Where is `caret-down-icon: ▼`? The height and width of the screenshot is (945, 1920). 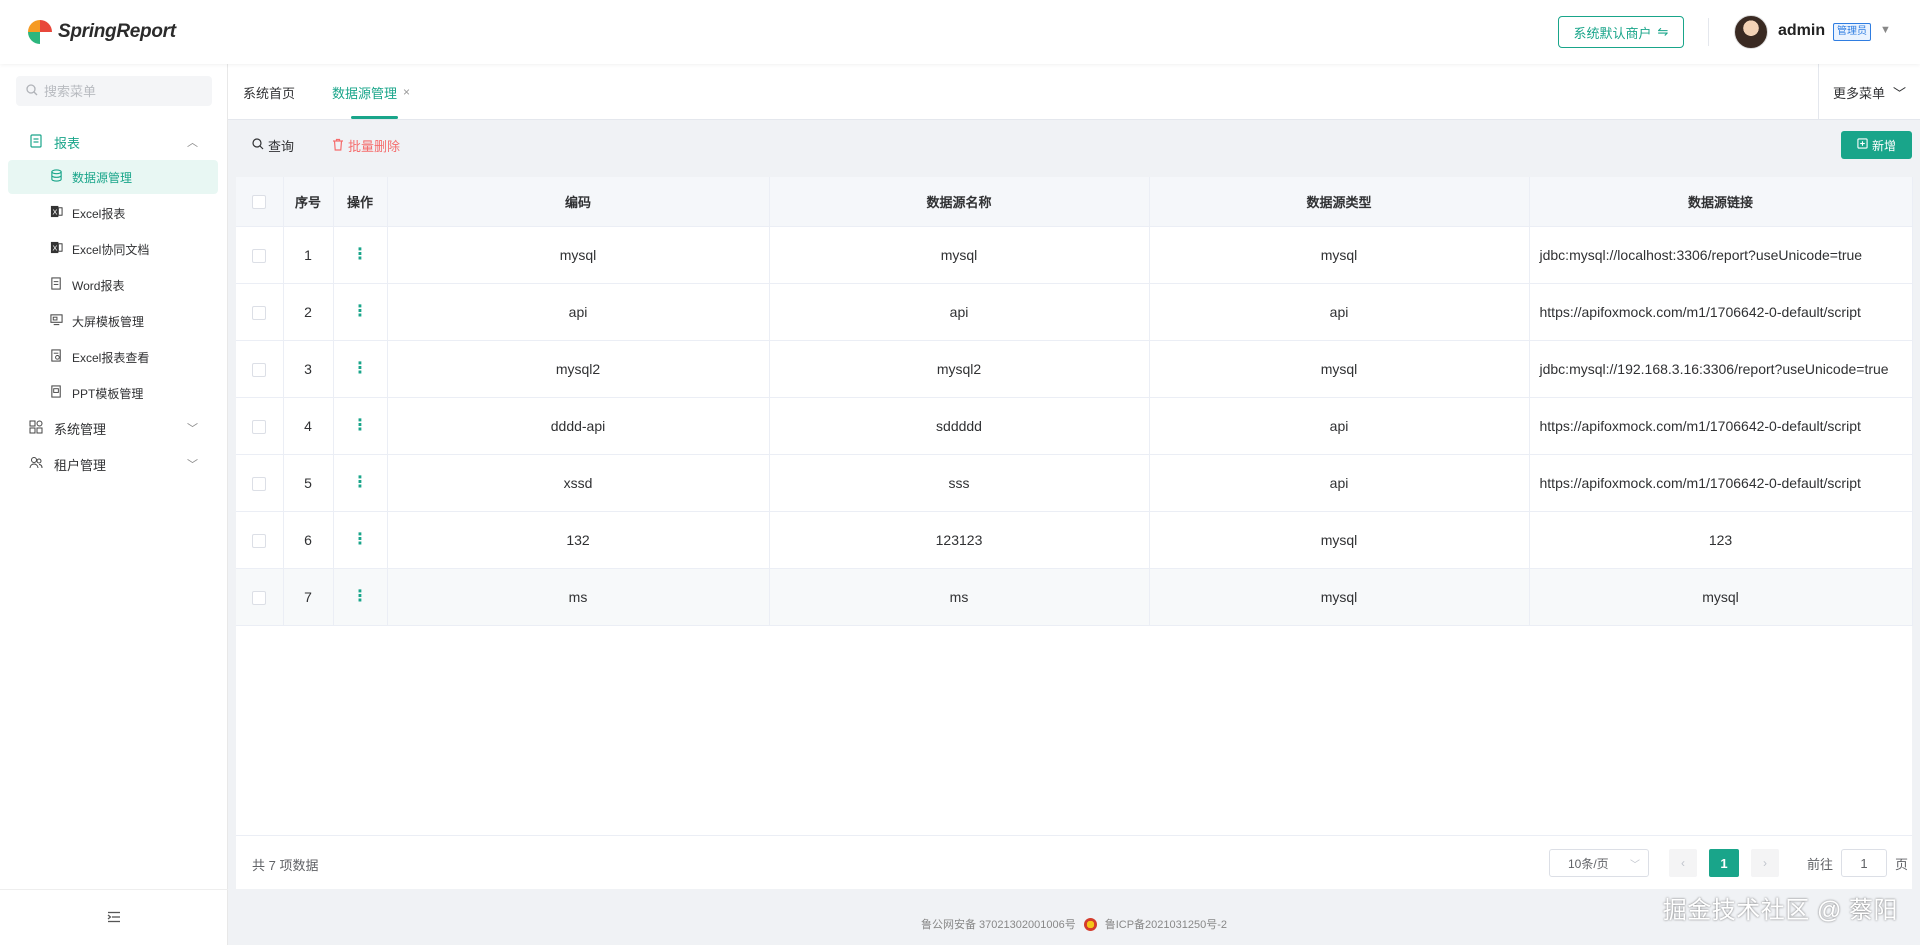 caret-down-icon: ▼ is located at coordinates (1885, 30).